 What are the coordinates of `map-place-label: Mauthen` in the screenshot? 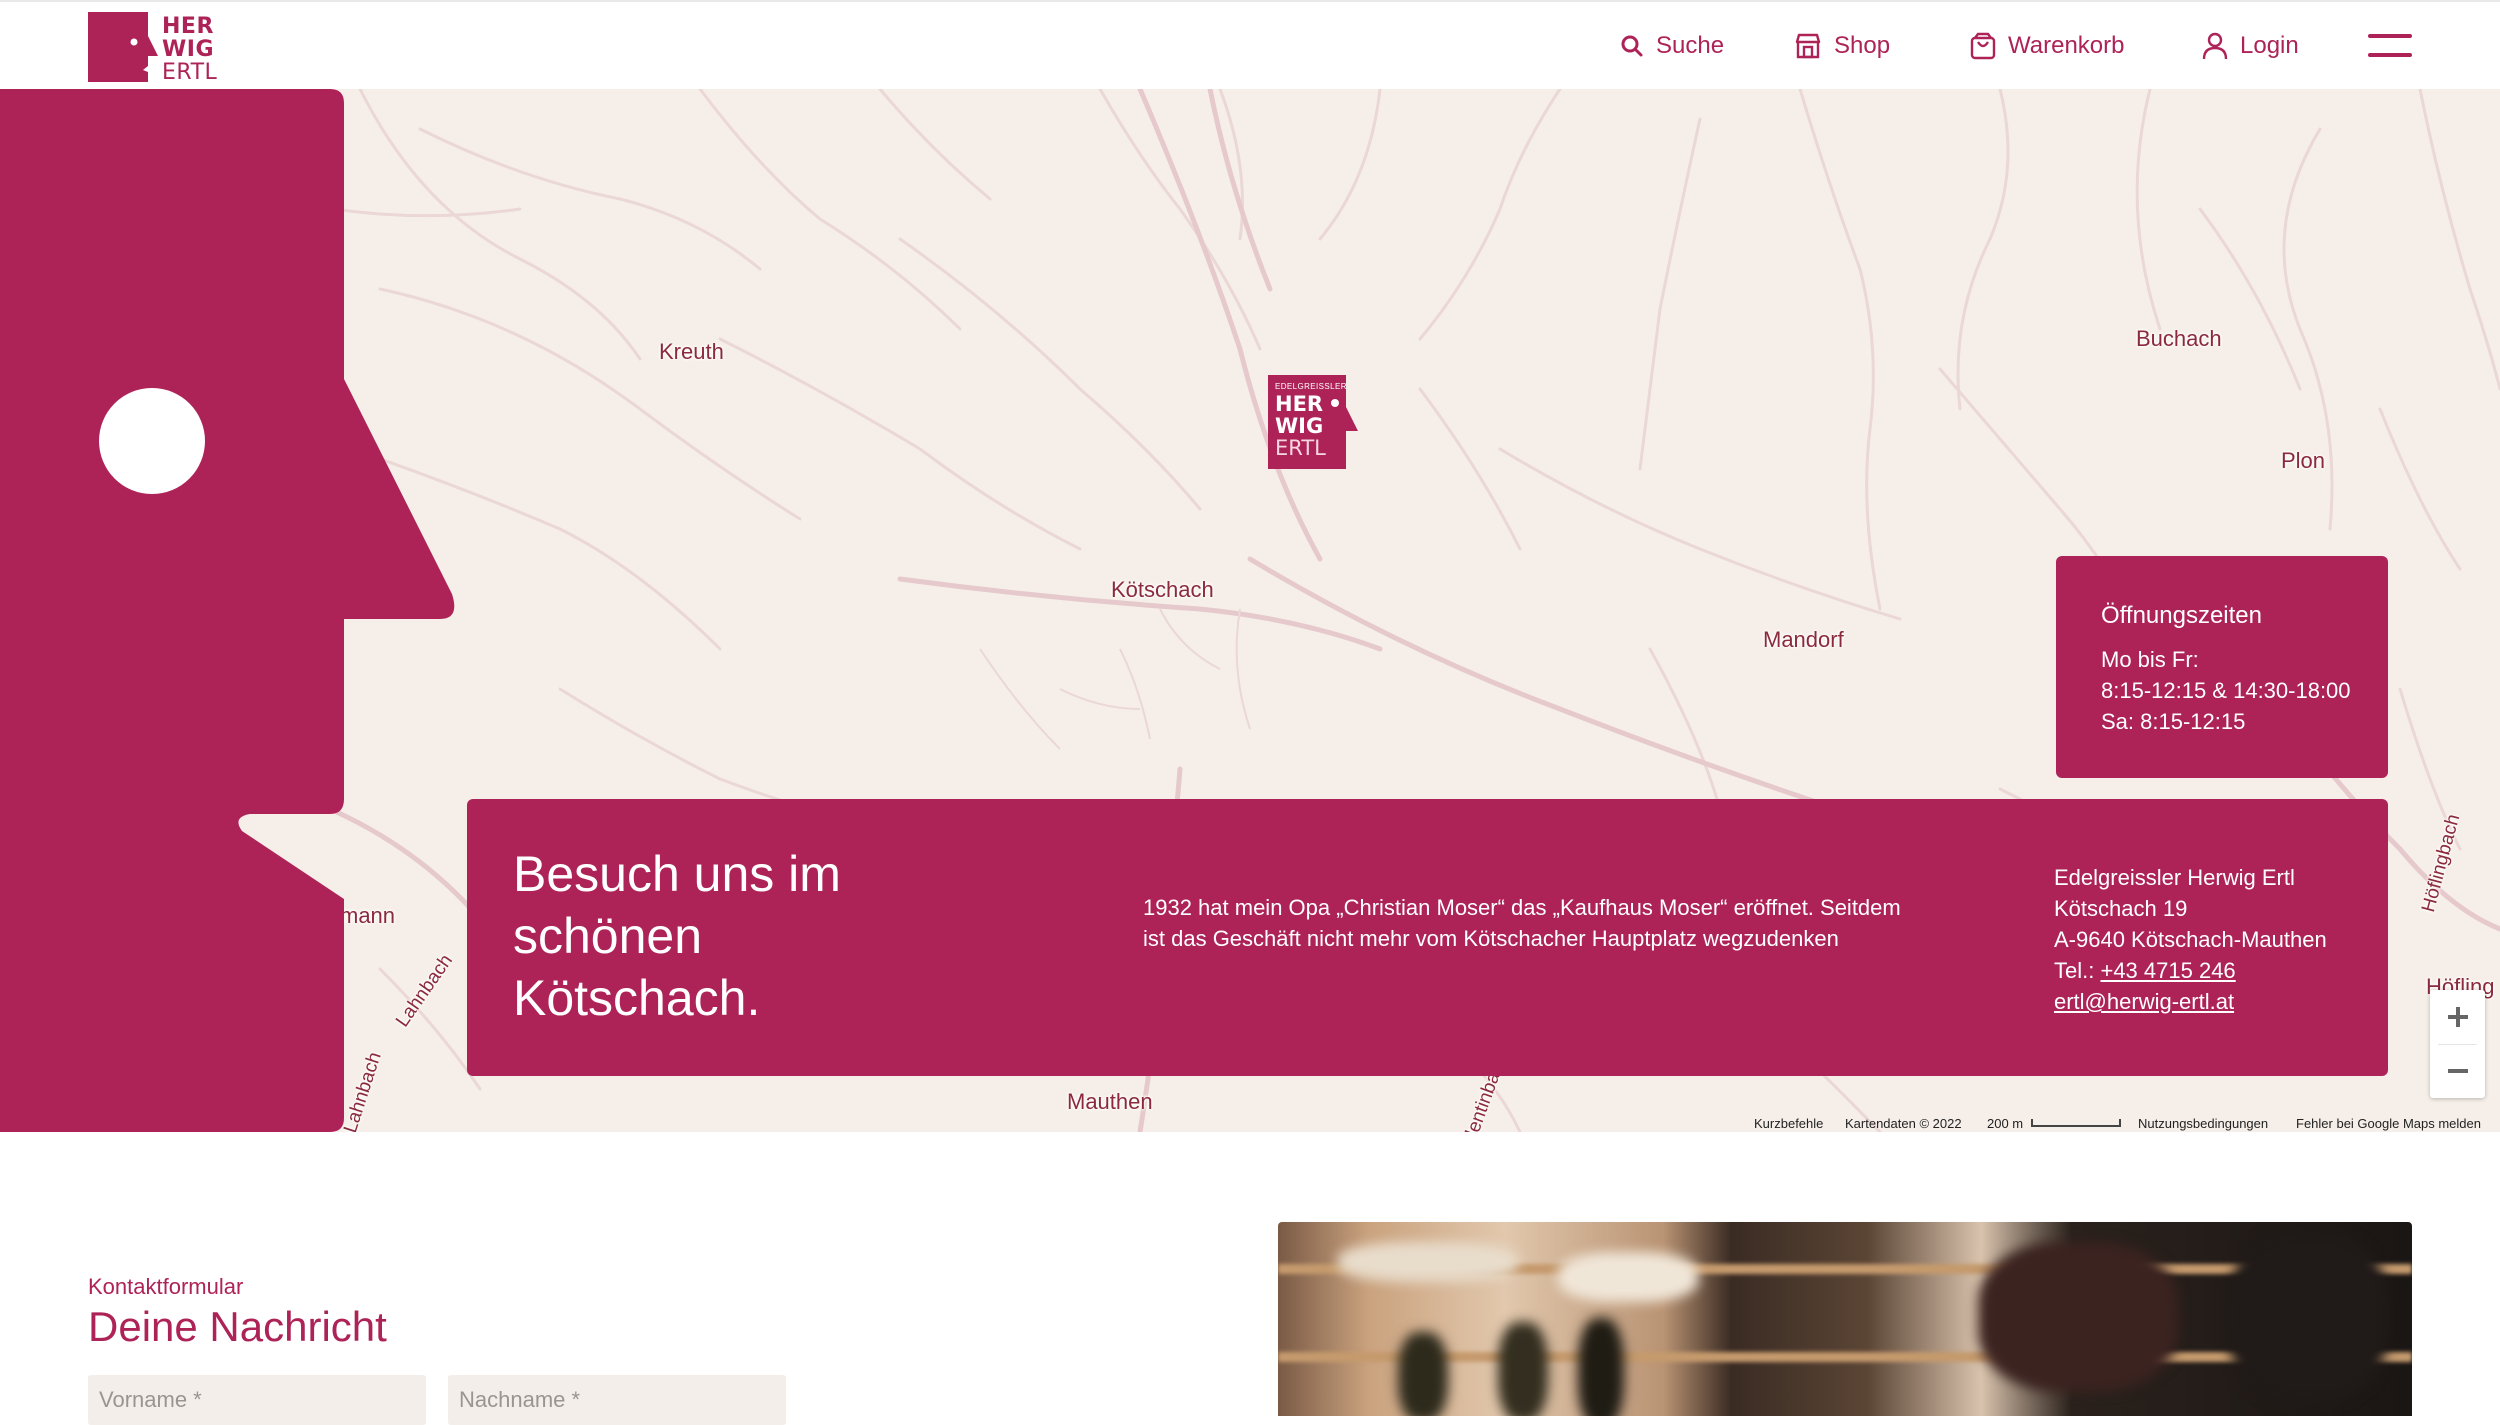 It's located at (1110, 1101).